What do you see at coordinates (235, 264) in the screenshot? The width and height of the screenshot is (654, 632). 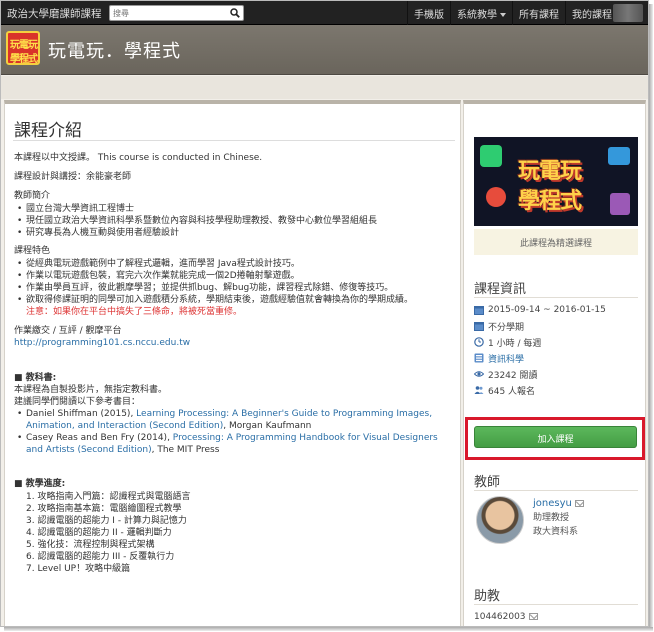 I see `list-item: 從經典電玩遊戲範例中了解程式邏輯，進而學習 Java程式設計技巧。` at bounding box center [235, 264].